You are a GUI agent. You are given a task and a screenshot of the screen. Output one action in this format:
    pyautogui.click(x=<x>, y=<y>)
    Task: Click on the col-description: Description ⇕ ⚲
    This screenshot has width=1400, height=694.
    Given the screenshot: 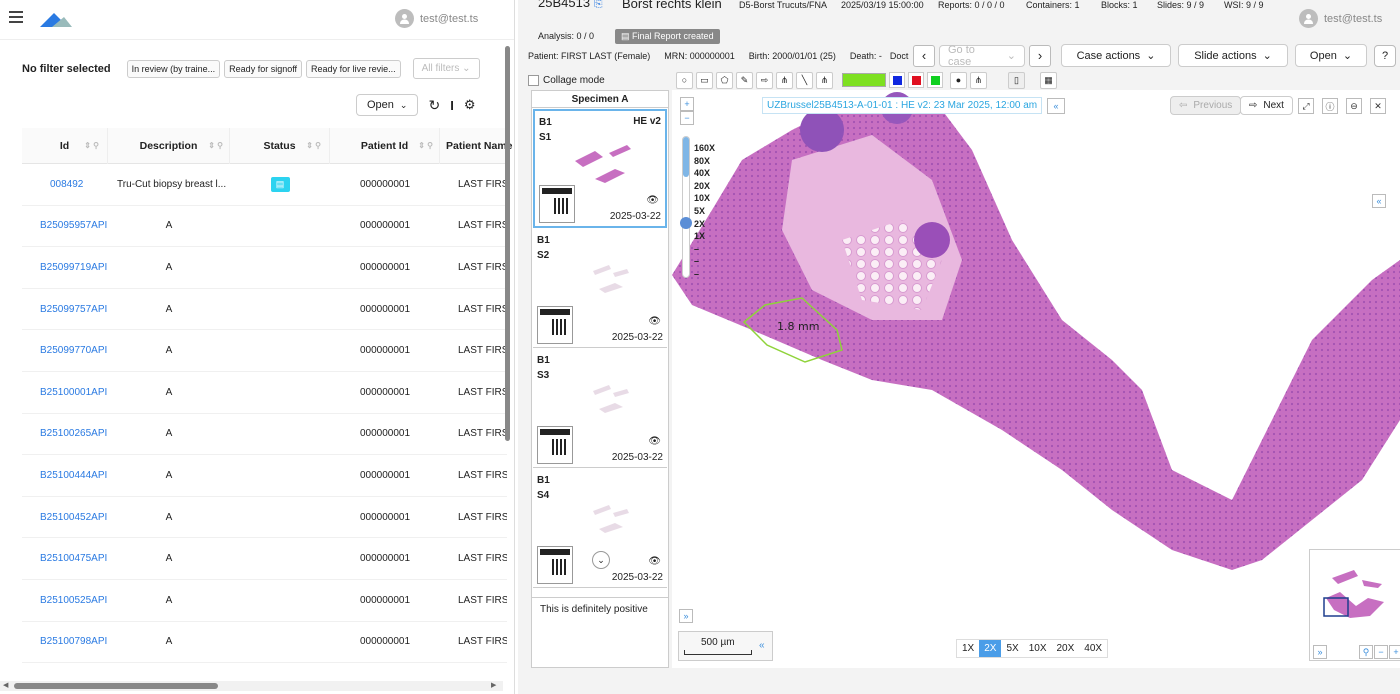 What is the action you would take?
    pyautogui.click(x=169, y=145)
    